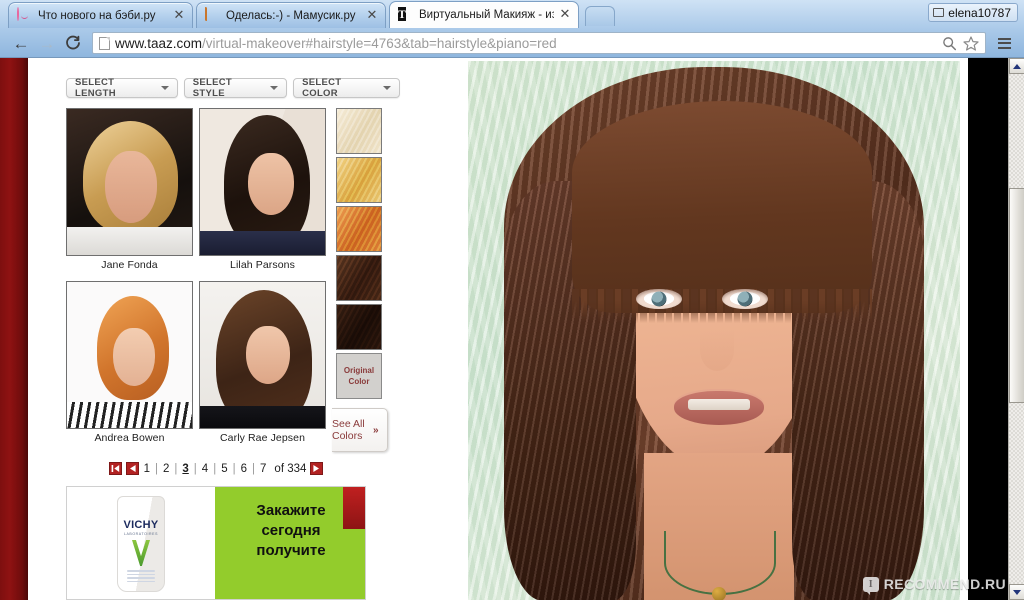  What do you see at coordinates (322, 88) in the screenshot?
I see `select-color-label: SELECT COLOR` at bounding box center [322, 88].